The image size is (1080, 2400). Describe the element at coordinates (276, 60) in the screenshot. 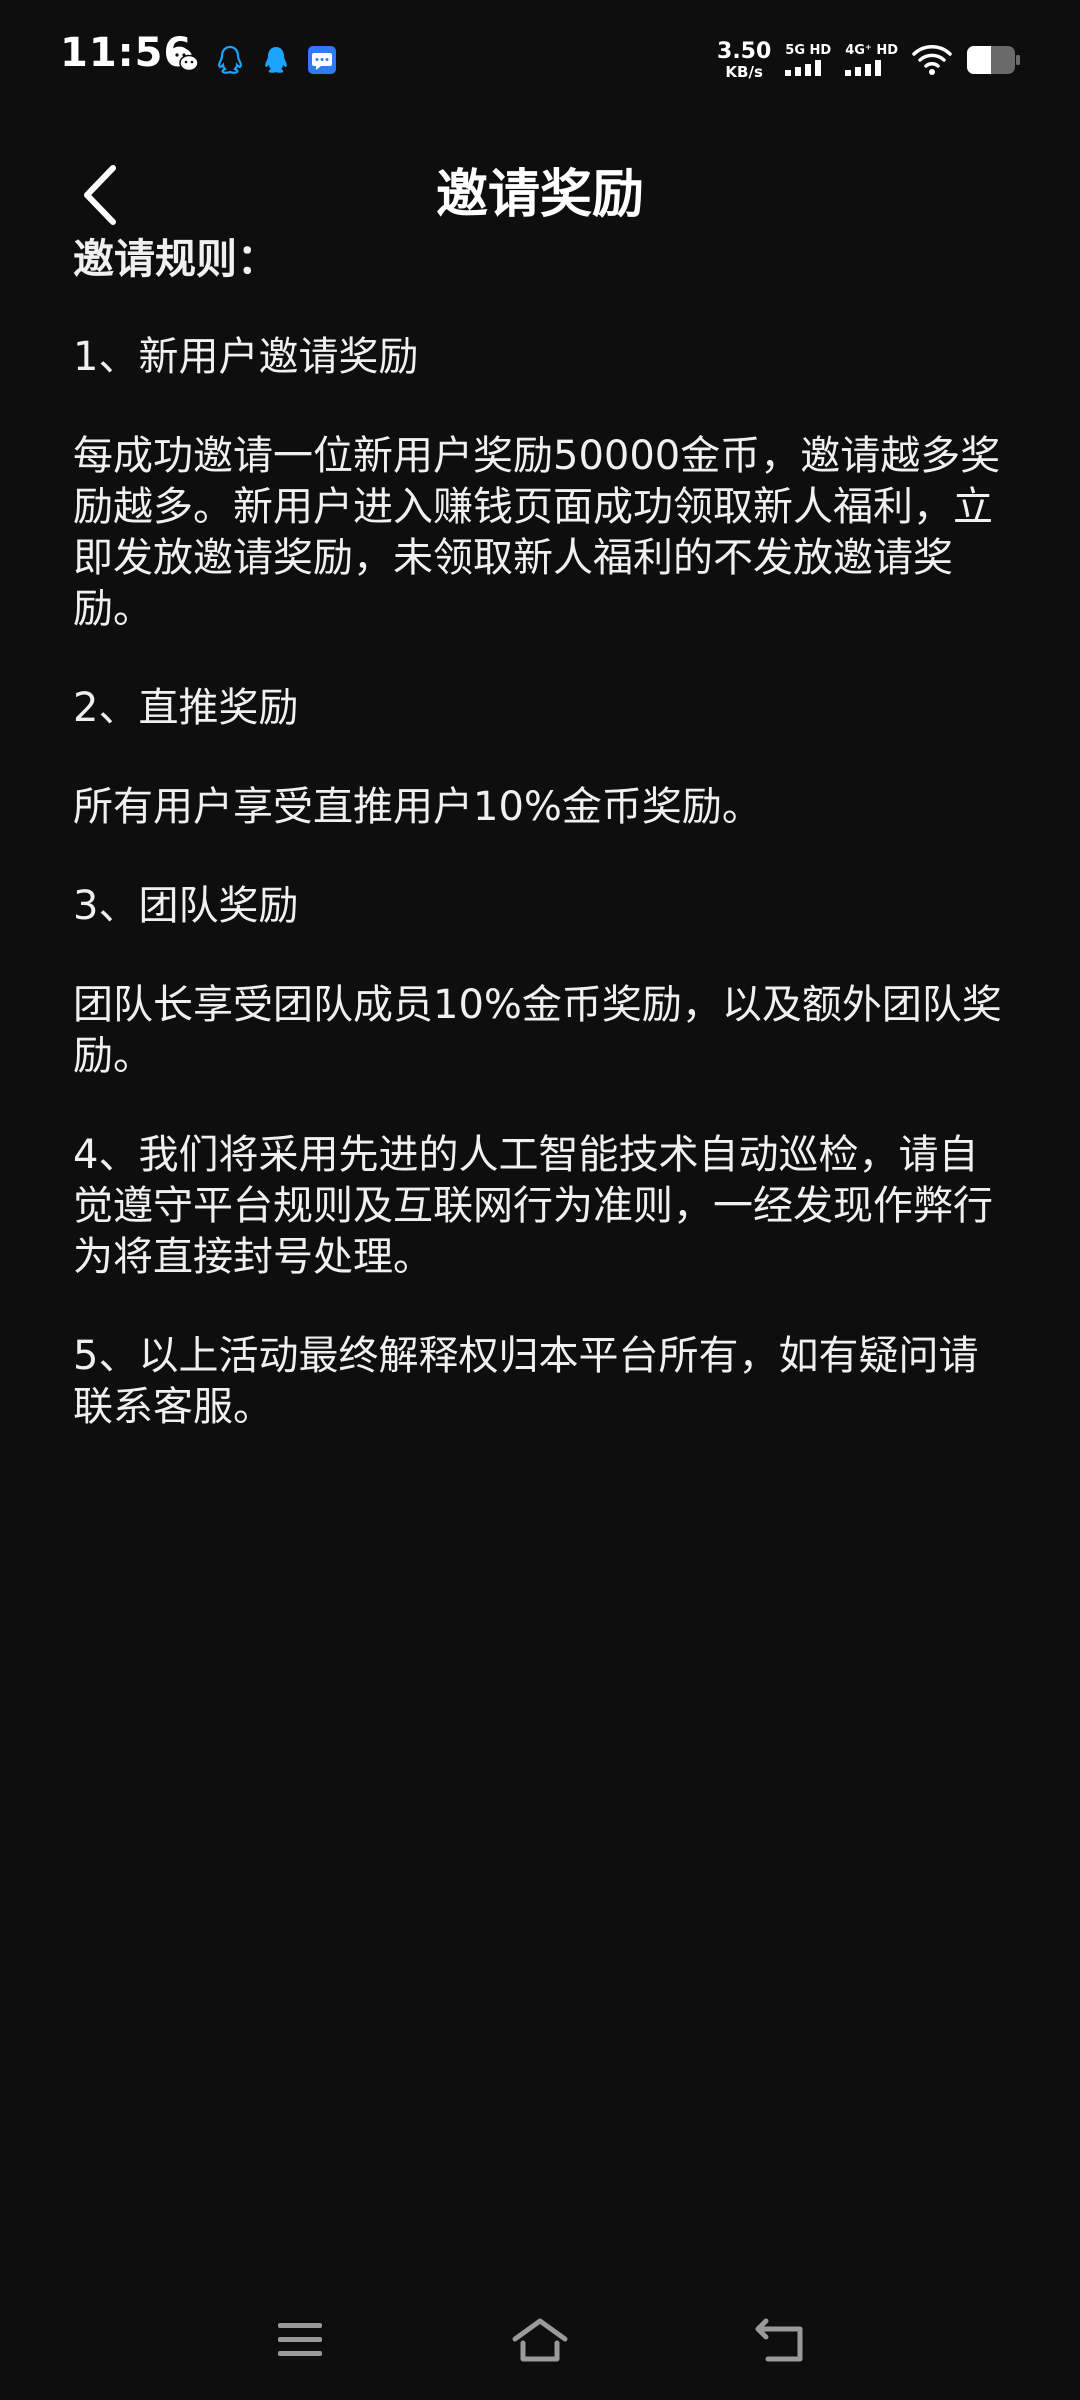

I see `qq-icon` at that location.